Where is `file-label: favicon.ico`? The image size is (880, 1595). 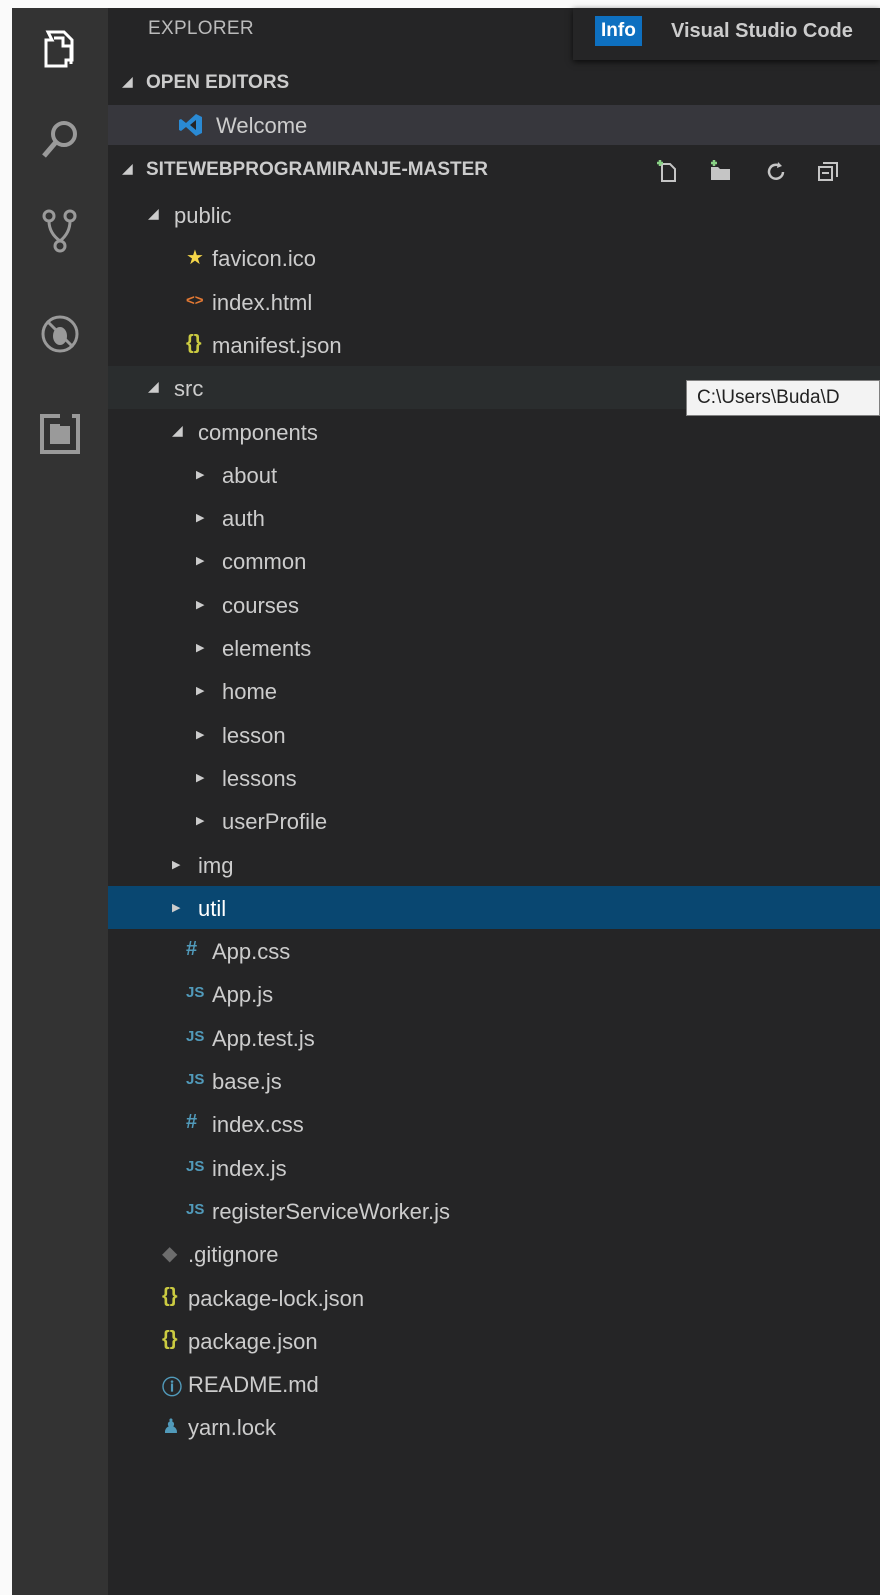
file-label: favicon.ico is located at coordinates (264, 259).